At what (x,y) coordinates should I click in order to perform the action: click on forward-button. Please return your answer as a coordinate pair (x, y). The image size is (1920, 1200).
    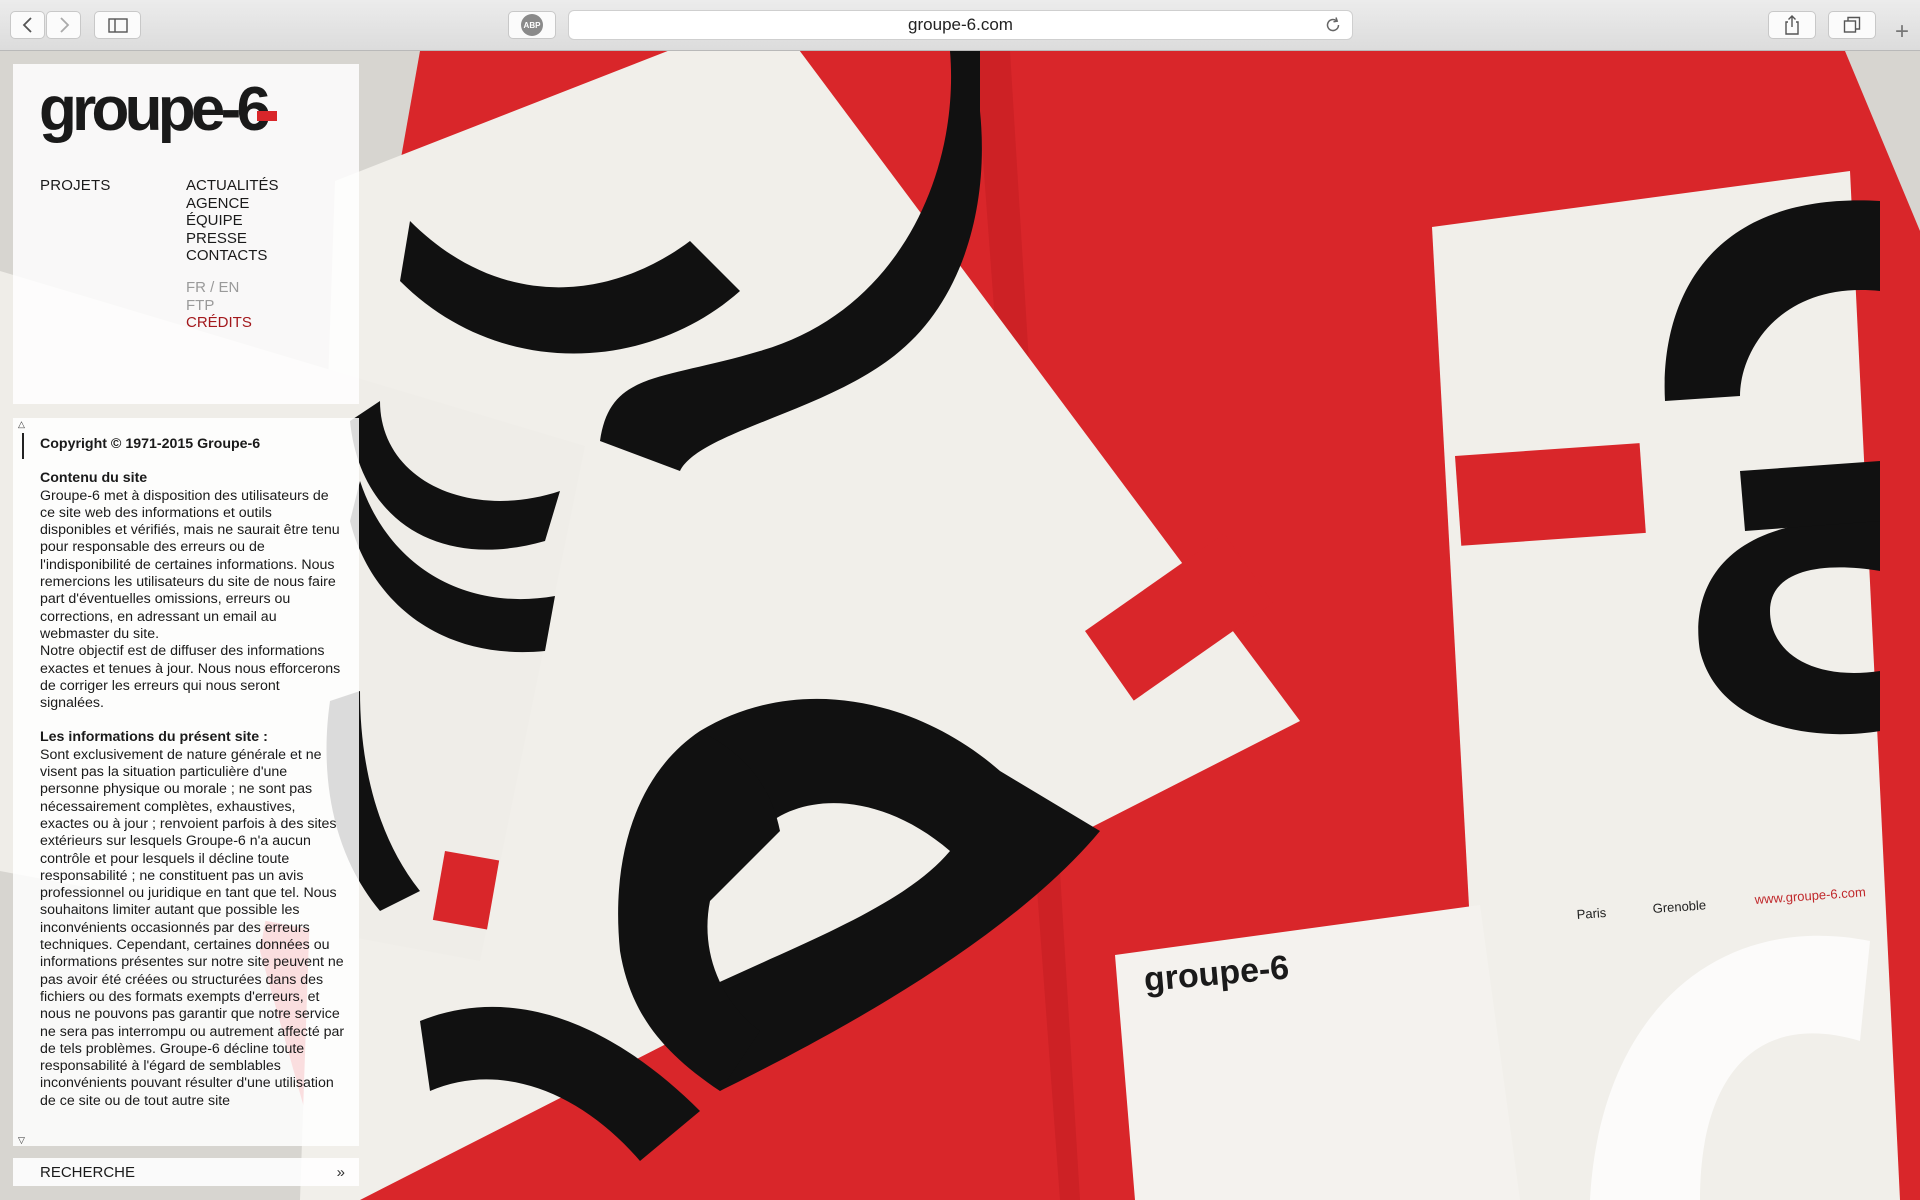
    Looking at the image, I should click on (63, 25).